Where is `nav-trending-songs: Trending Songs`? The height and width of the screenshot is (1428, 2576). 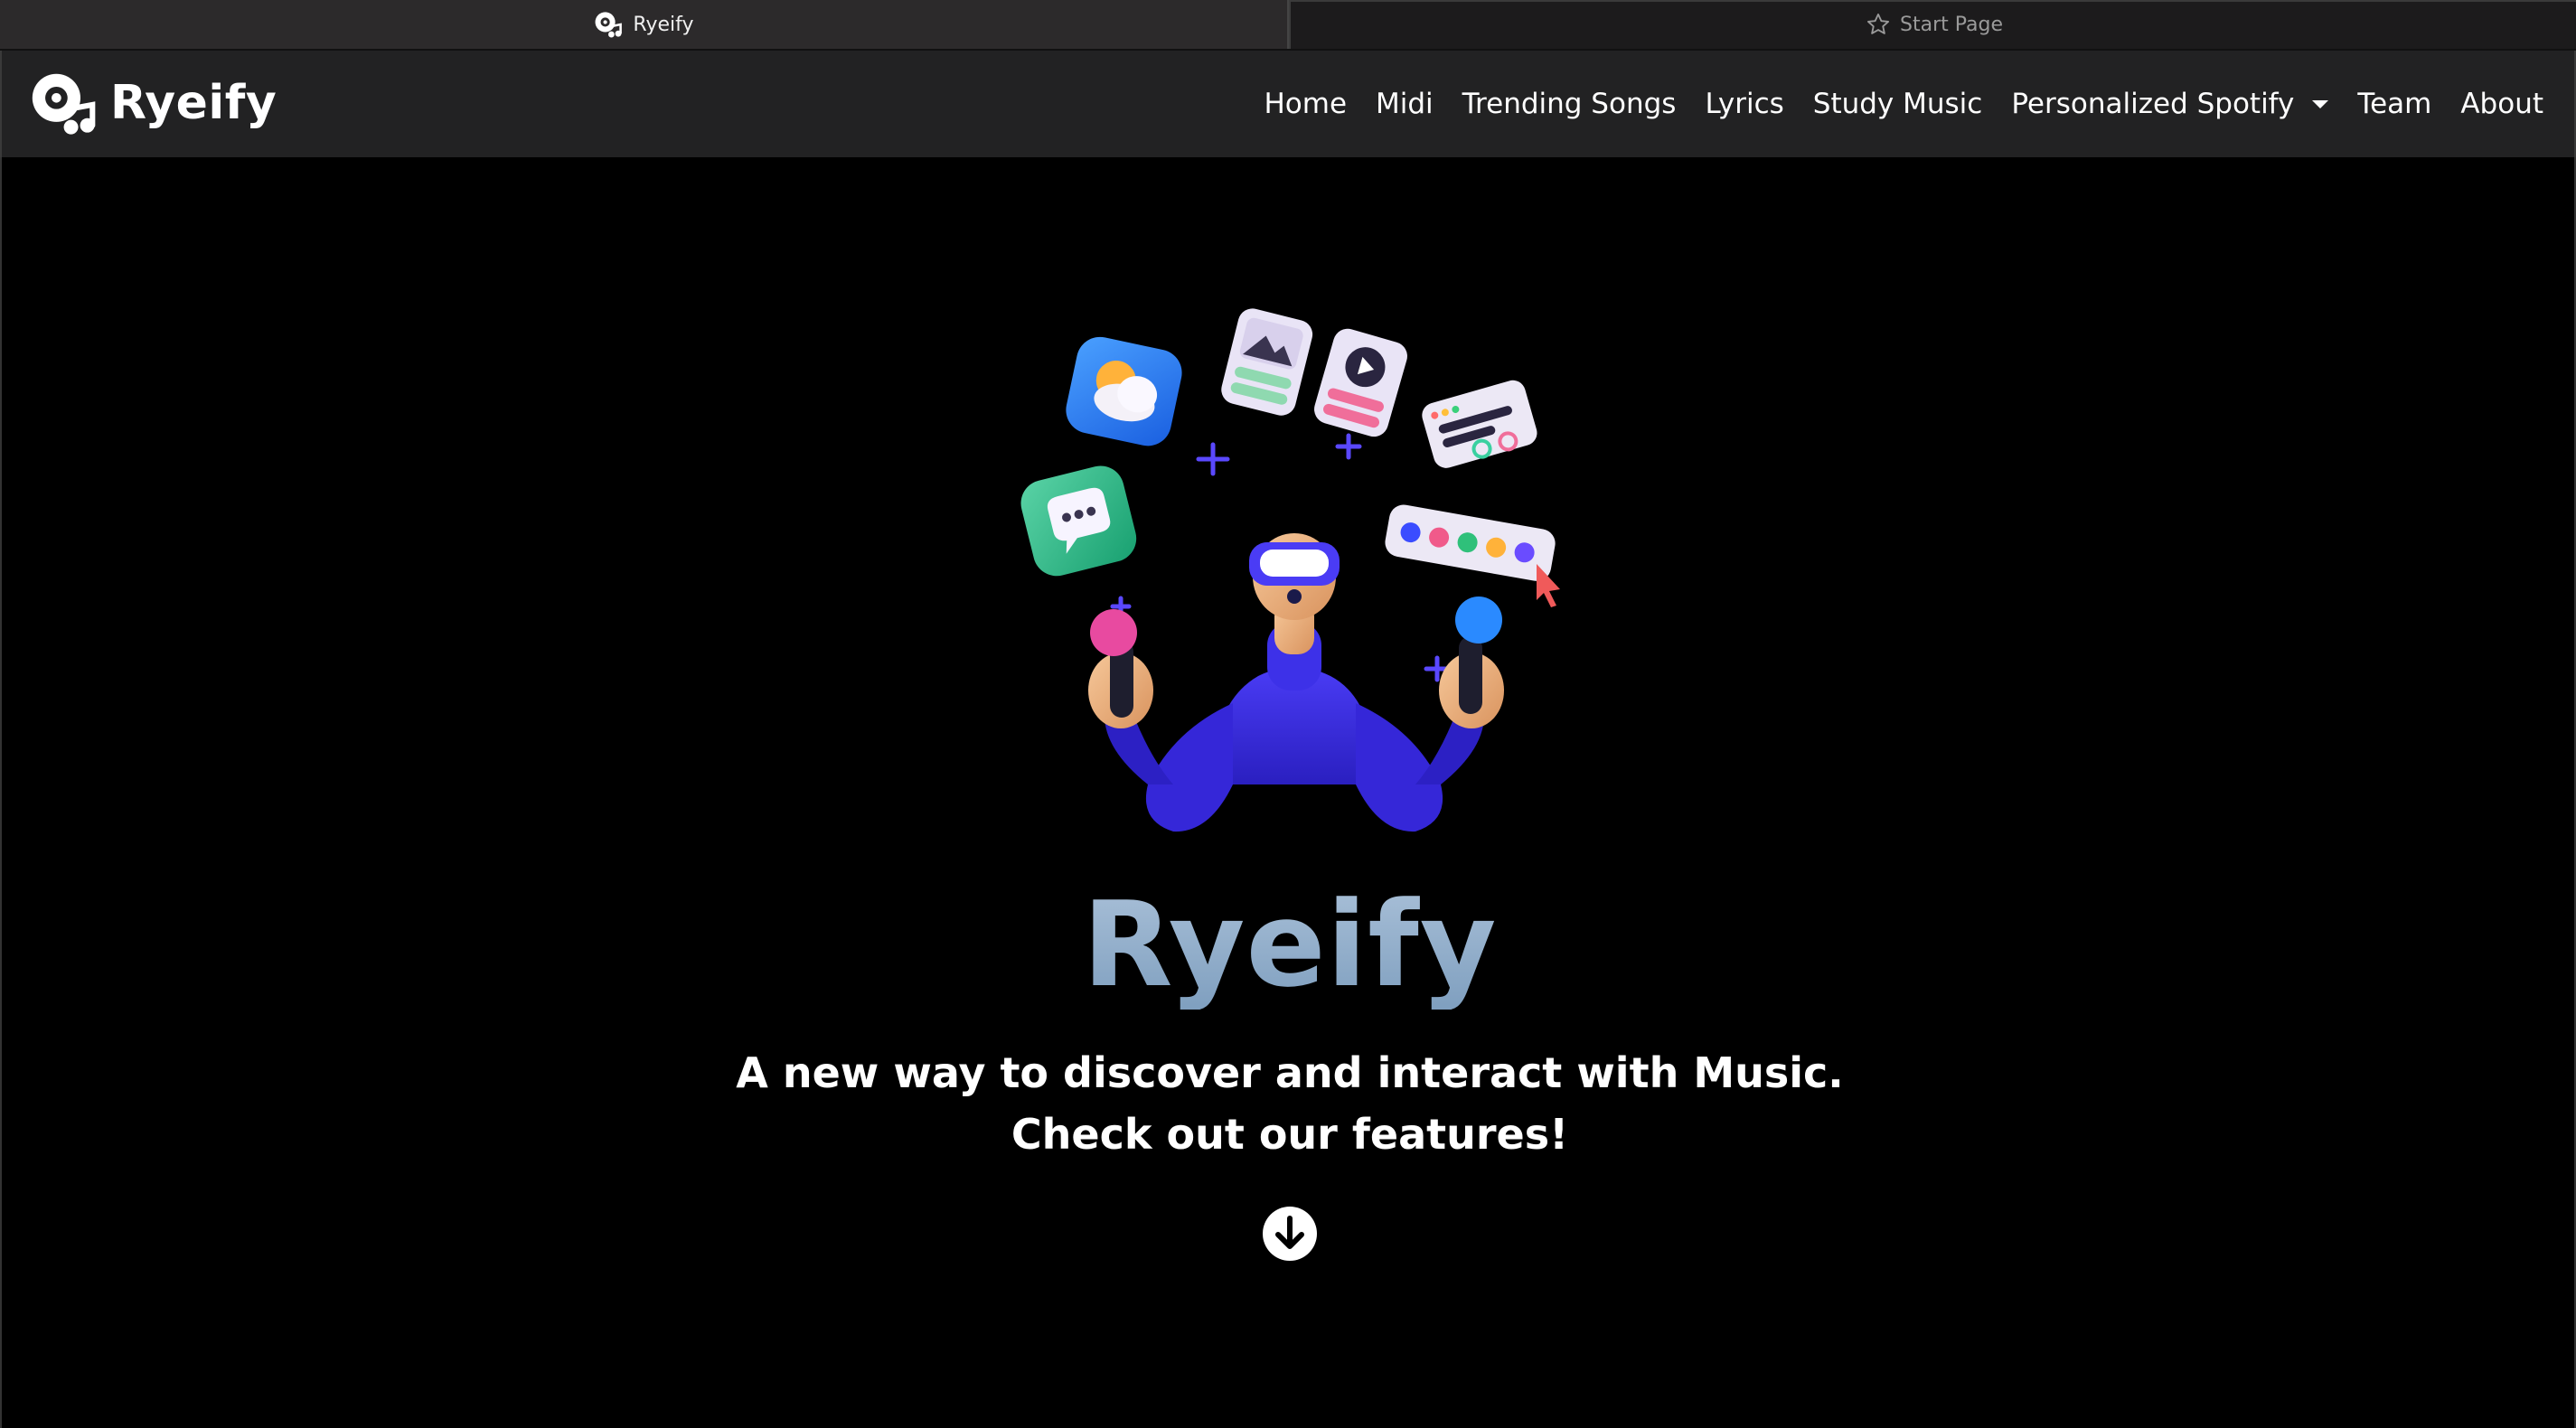 nav-trending-songs: Trending Songs is located at coordinates (1570, 104).